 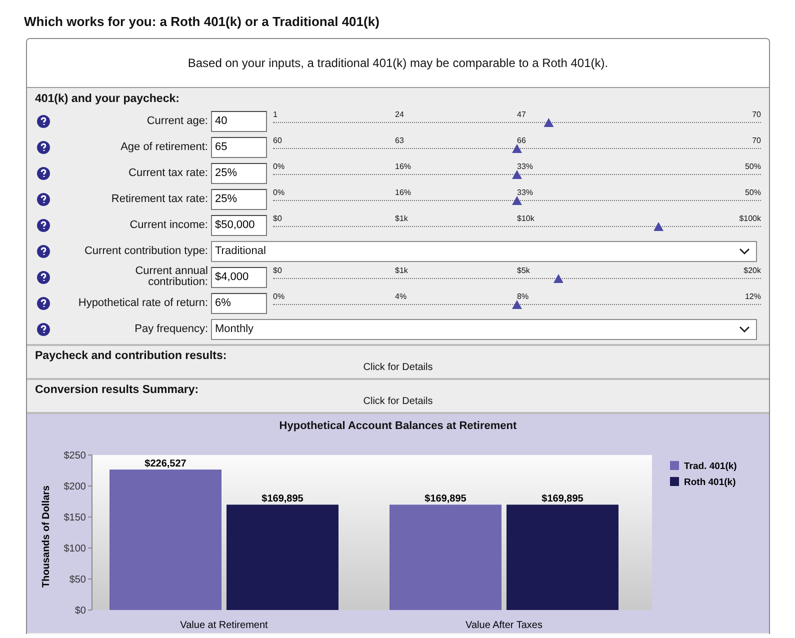 What do you see at coordinates (400, 115) in the screenshot?
I see `tick-label: 24` at bounding box center [400, 115].